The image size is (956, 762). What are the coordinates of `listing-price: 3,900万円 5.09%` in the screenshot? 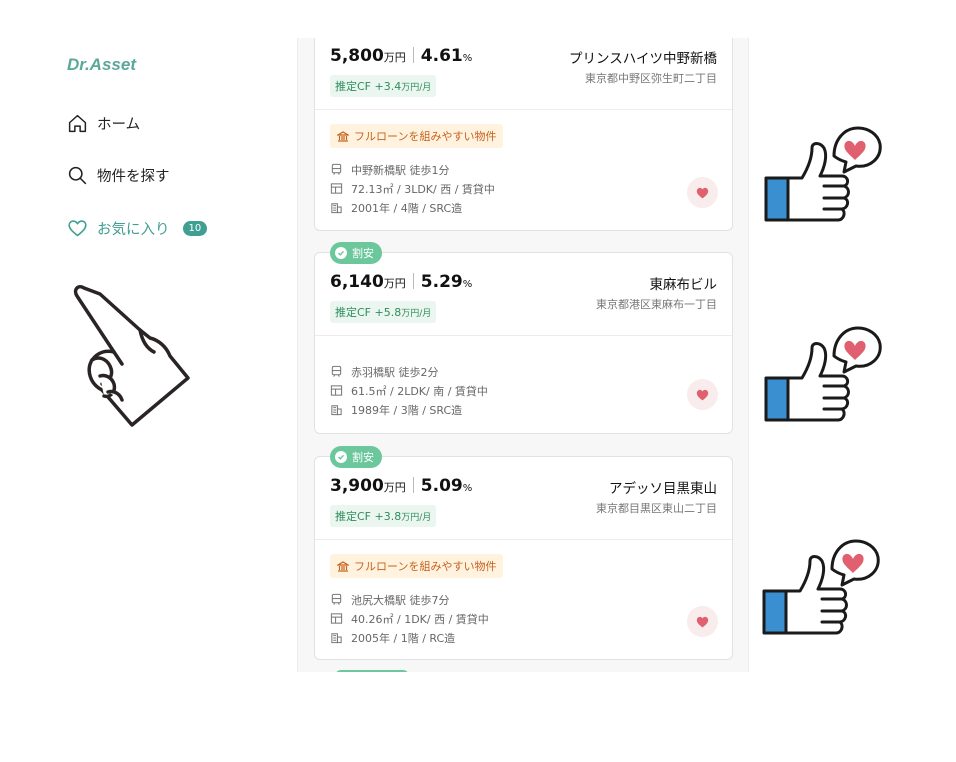 It's located at (401, 486).